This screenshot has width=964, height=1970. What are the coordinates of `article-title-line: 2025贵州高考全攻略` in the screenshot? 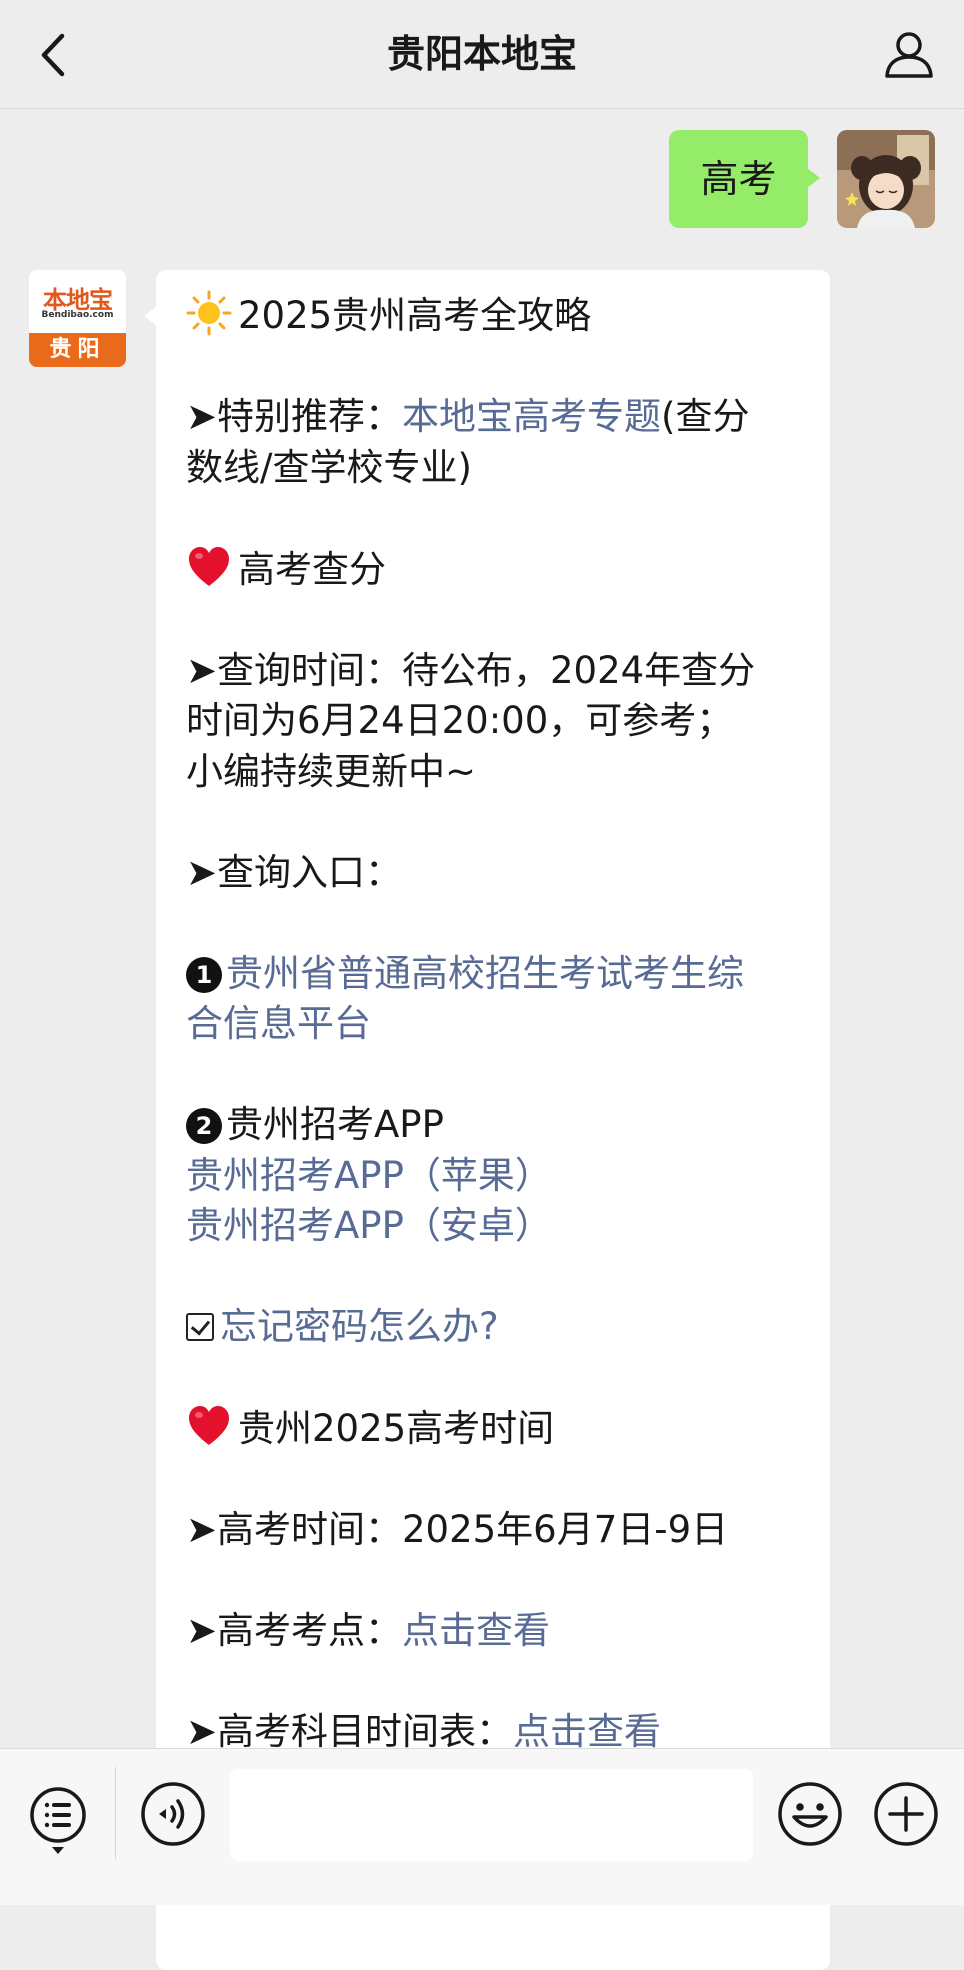 It's located at (496, 316).